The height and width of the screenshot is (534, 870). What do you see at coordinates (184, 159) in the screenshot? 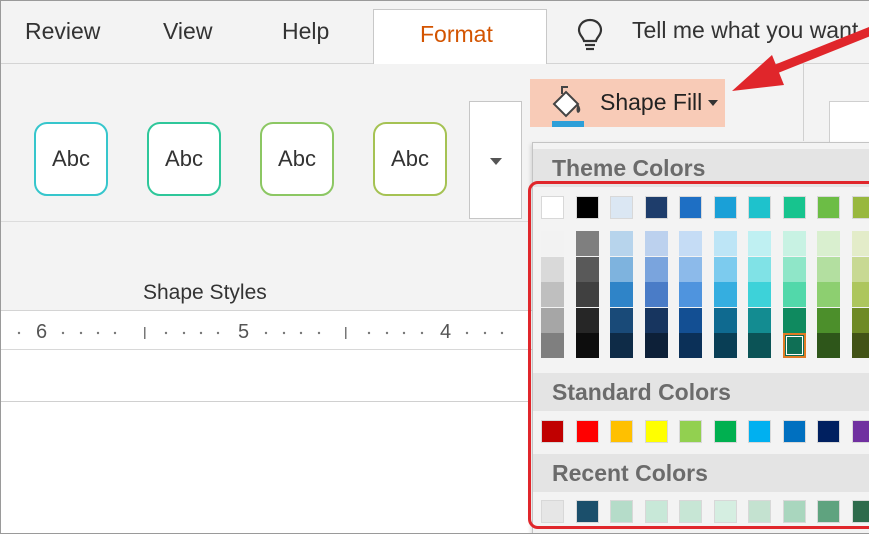
I see `shape-style-2: Abc` at bounding box center [184, 159].